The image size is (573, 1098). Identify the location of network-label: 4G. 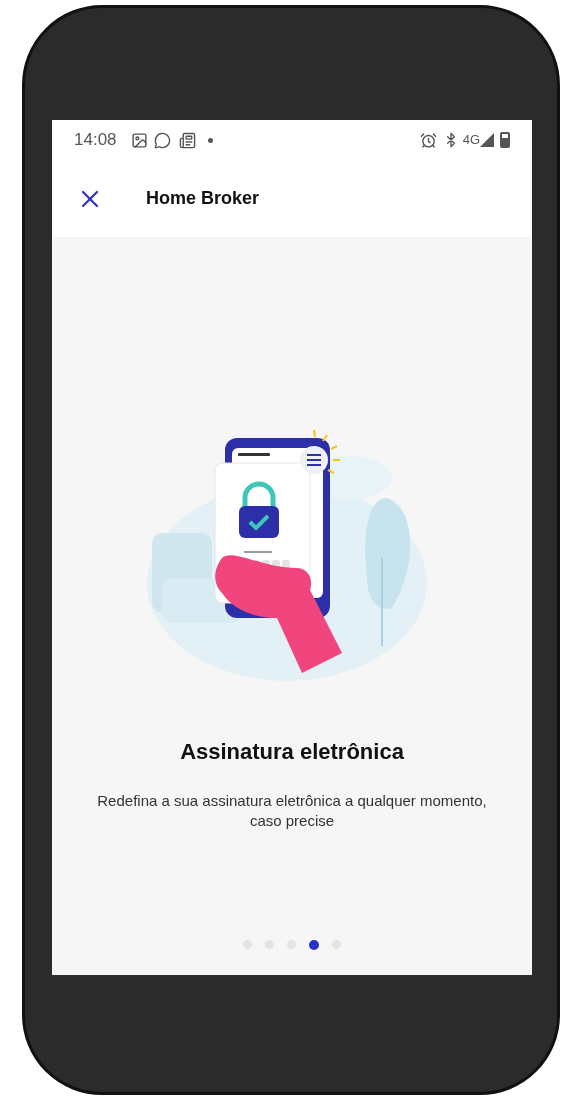
(471, 140).